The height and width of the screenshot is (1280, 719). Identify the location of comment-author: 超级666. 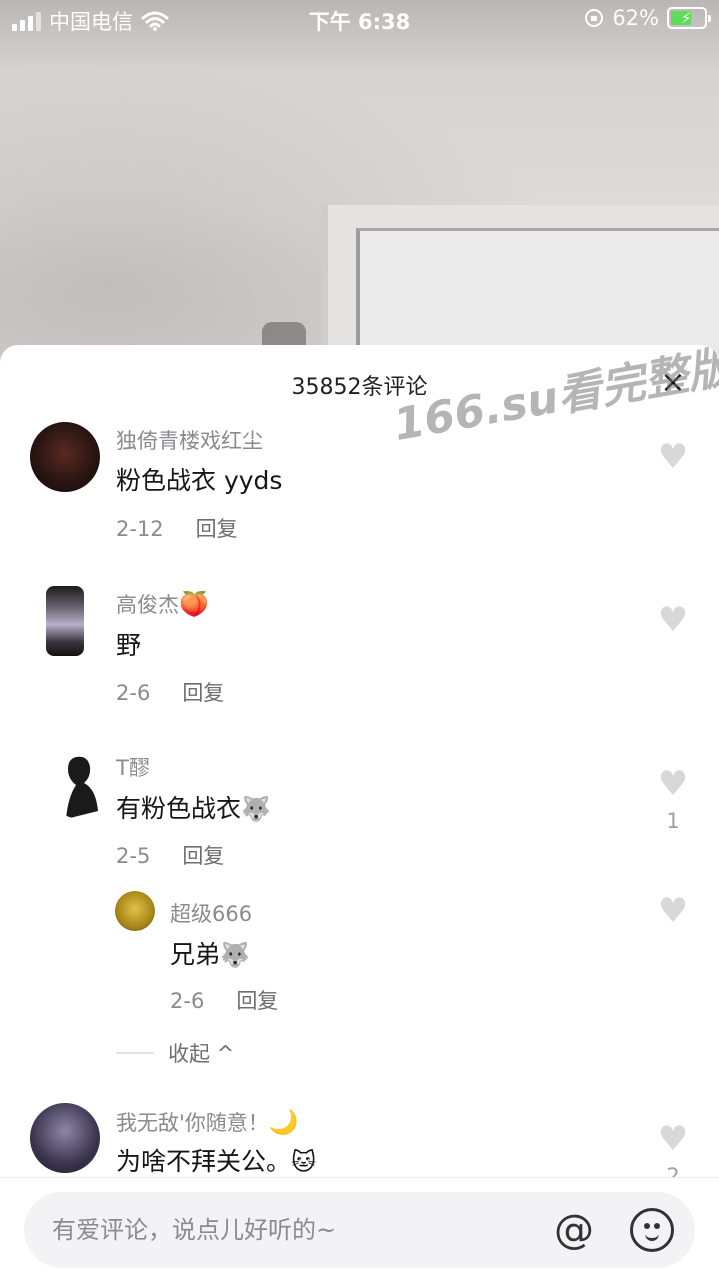
(211, 913).